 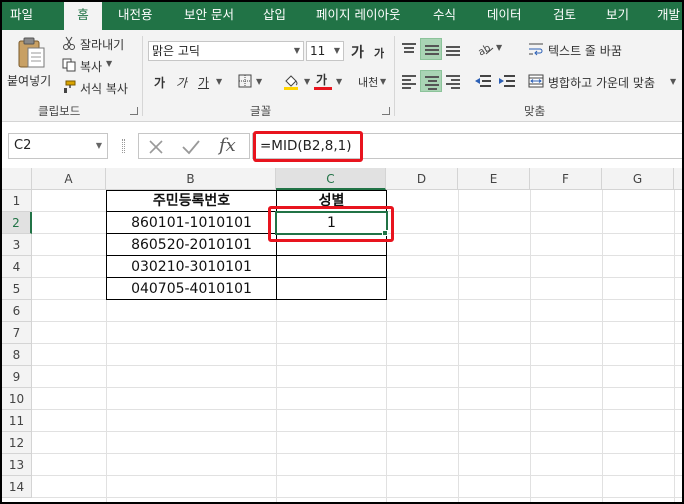 What do you see at coordinates (617, 16) in the screenshot?
I see `tab-view: 보기` at bounding box center [617, 16].